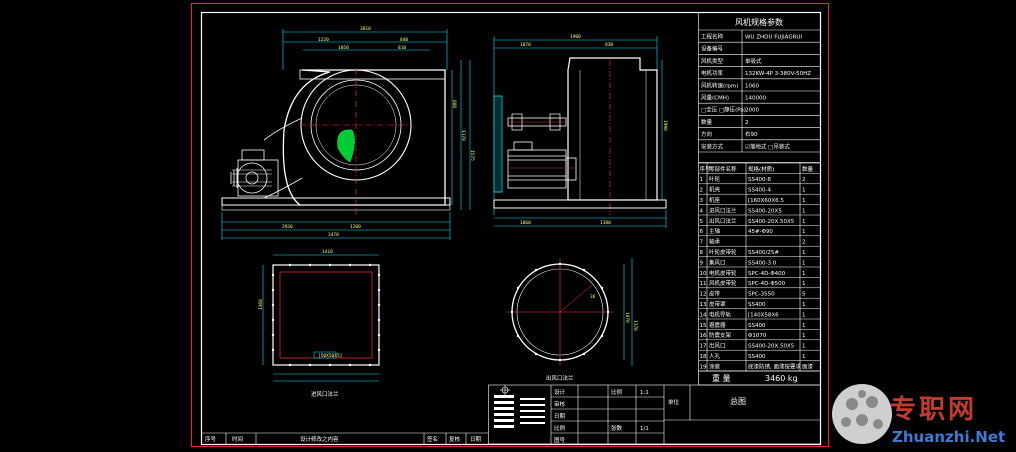 This screenshot has width=1016, height=452. Describe the element at coordinates (719, 85) in the screenshot. I see `spec-row-label: 风机转速(rpm)` at that location.